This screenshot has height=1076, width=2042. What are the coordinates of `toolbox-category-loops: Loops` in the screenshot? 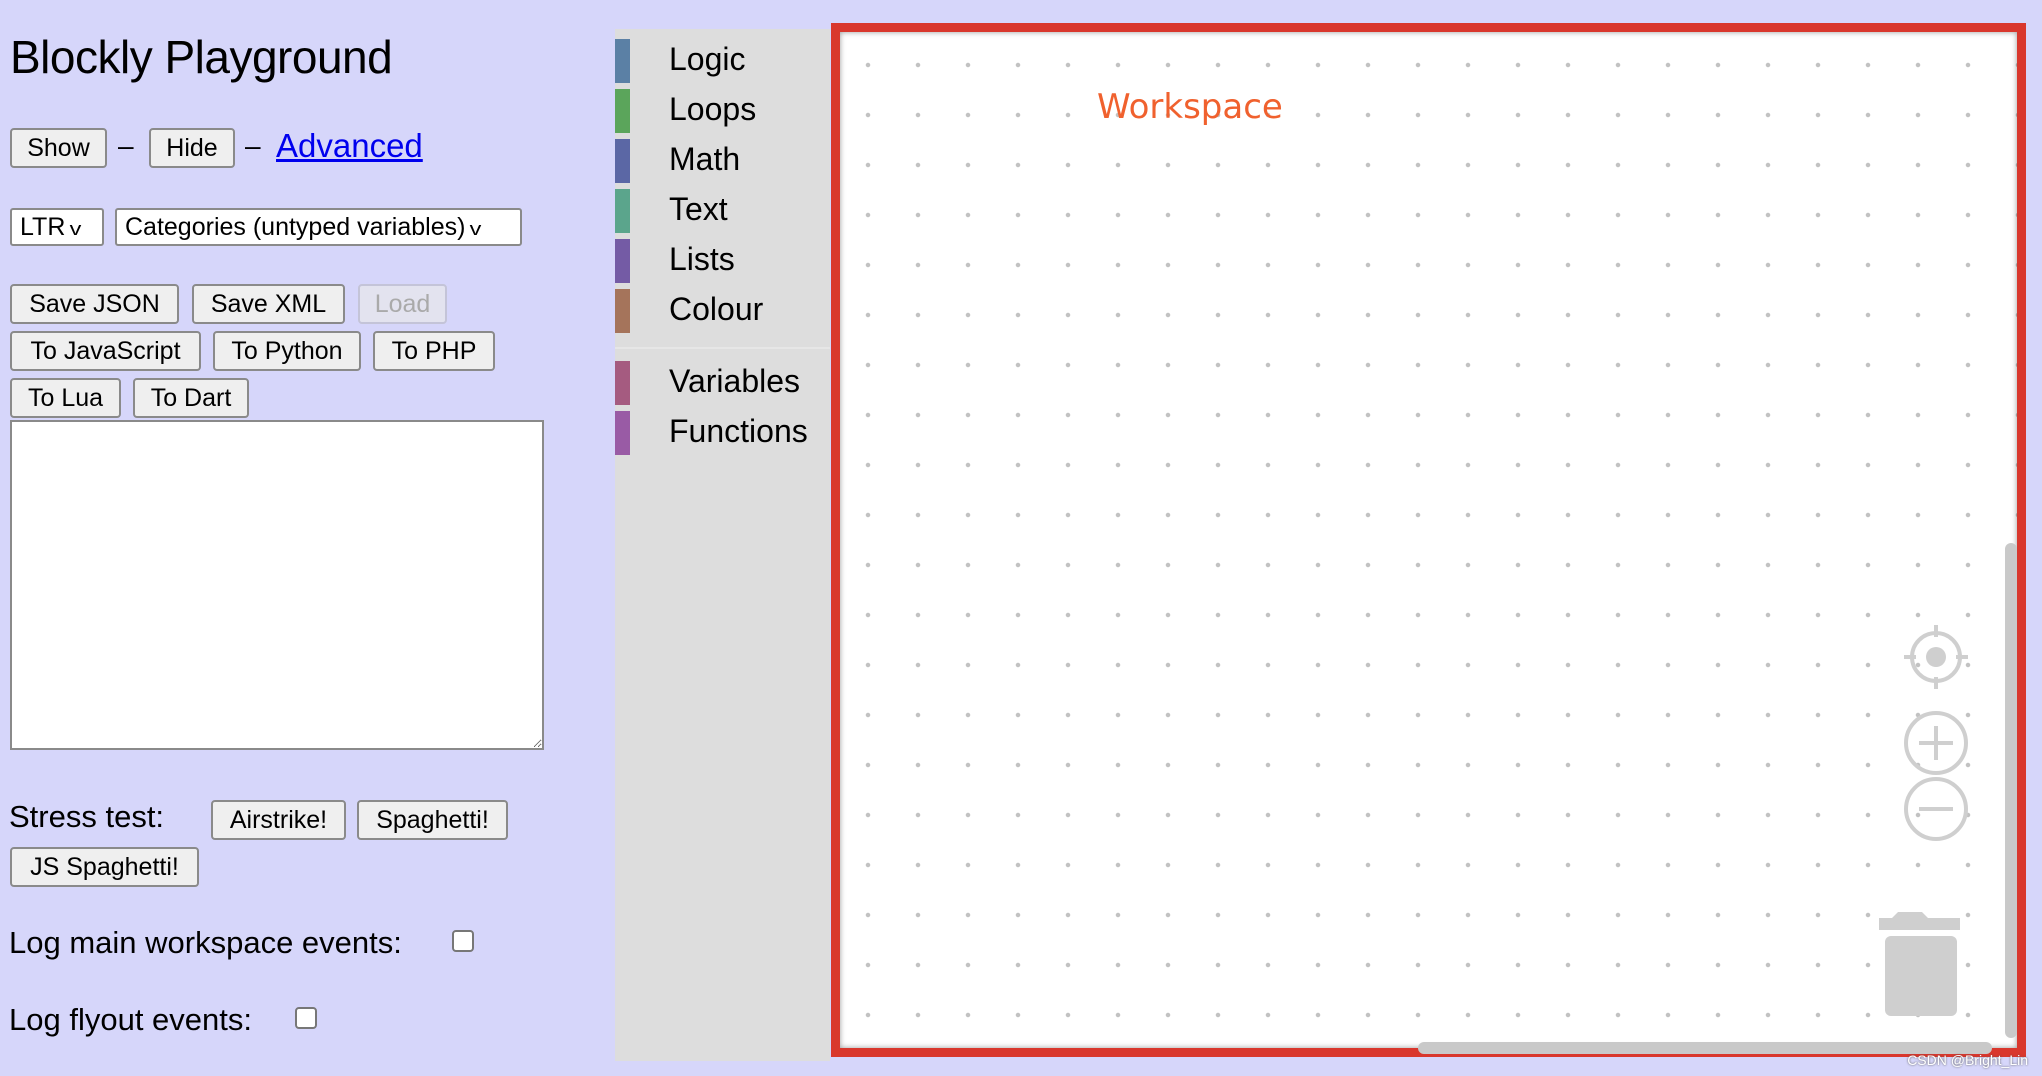 It's located at (722, 111).